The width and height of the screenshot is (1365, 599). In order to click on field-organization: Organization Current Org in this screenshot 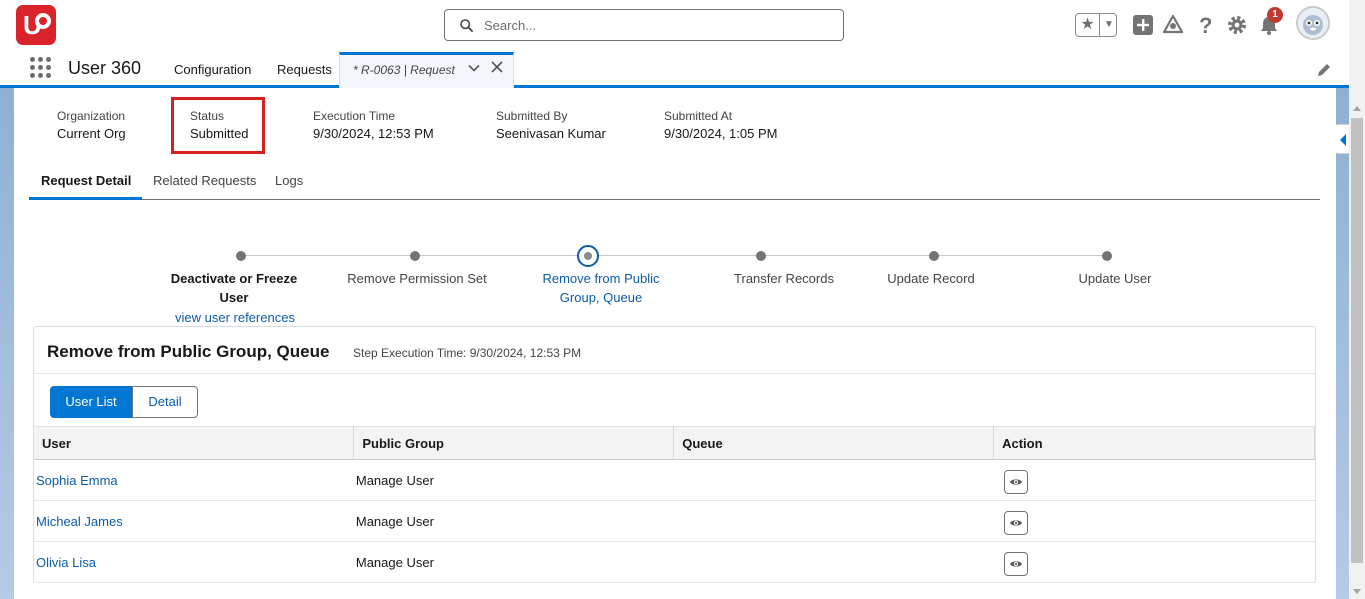, I will do `click(91, 125)`.